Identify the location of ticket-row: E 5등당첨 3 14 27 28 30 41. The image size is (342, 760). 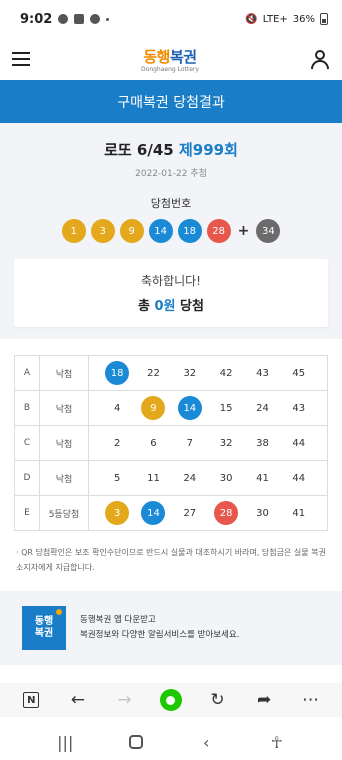
(171, 513).